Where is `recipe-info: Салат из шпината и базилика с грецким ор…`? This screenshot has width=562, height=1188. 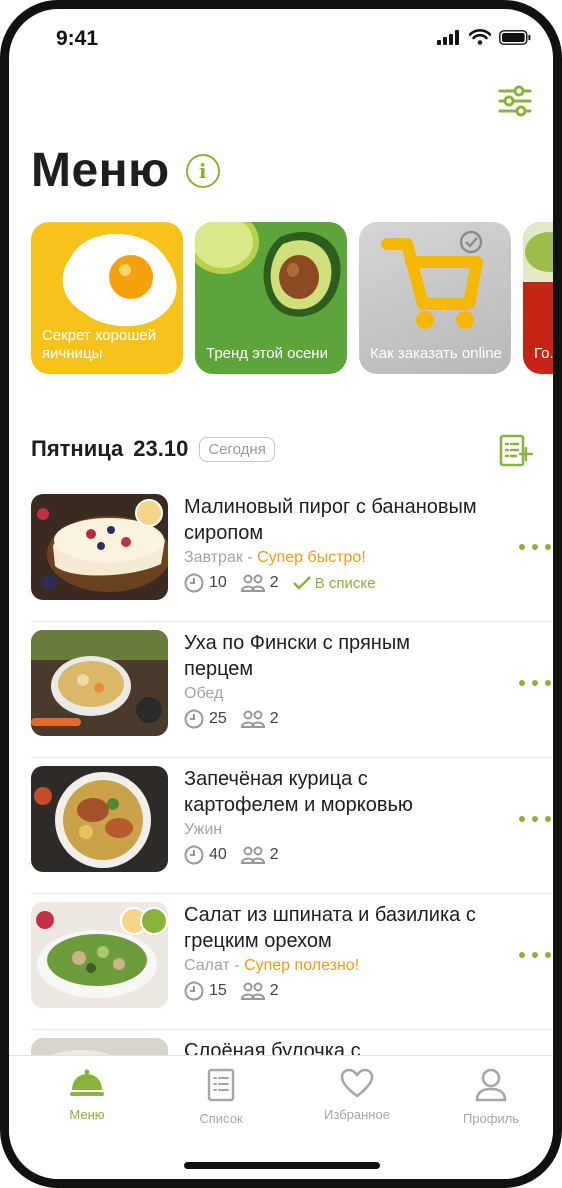 recipe-info: Салат из шпината и базилика с грецким ор… is located at coordinates (334, 951).